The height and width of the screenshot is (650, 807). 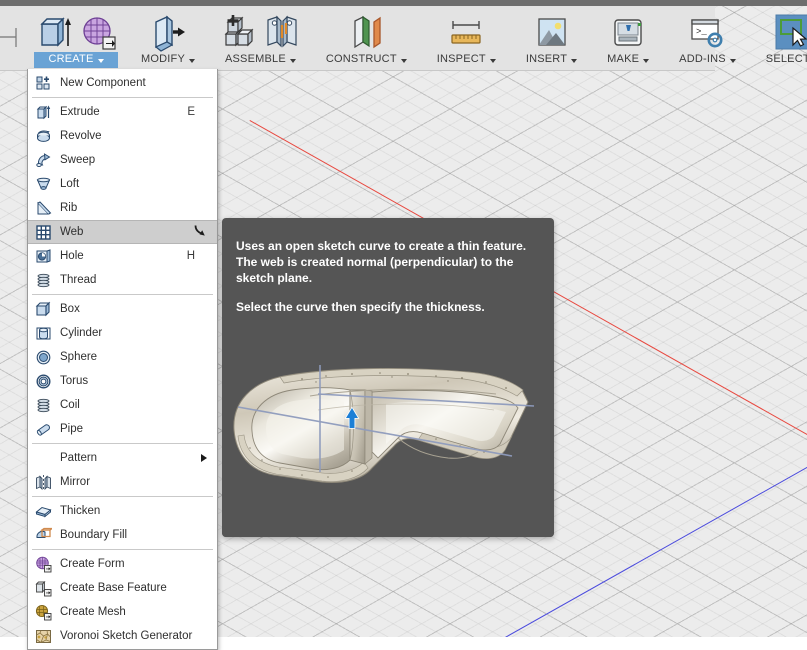 What do you see at coordinates (94, 535) in the screenshot?
I see `menu-label: Boundary Fill` at bounding box center [94, 535].